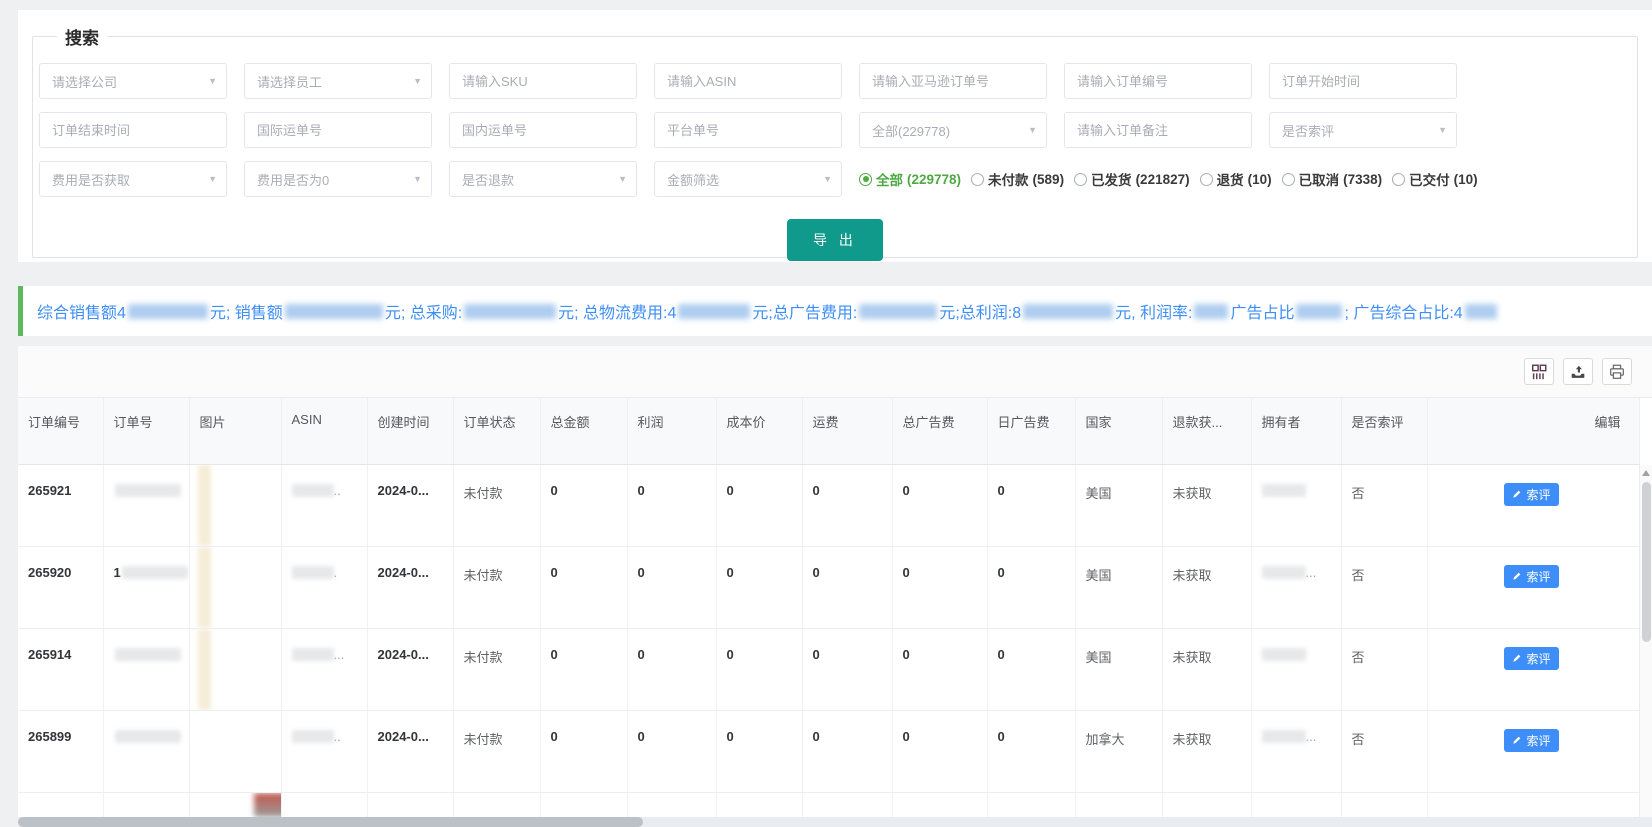 The image size is (1652, 827). What do you see at coordinates (543, 130) in the screenshot?
I see `domestic-tracking-input` at bounding box center [543, 130].